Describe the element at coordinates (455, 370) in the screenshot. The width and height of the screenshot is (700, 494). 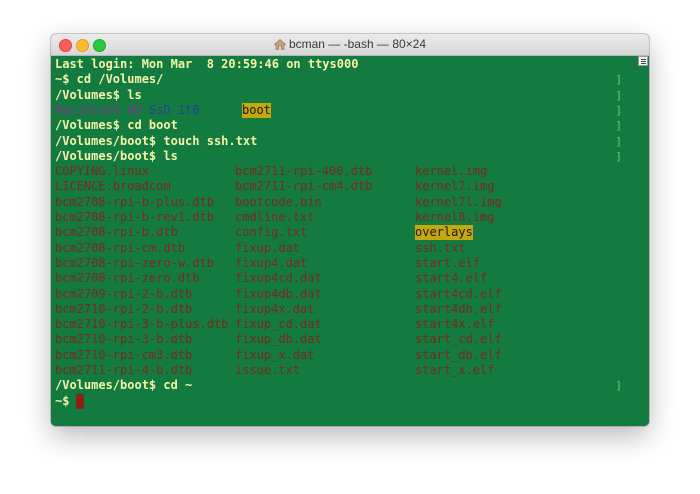
I see `file-item: start_x.elf` at that location.